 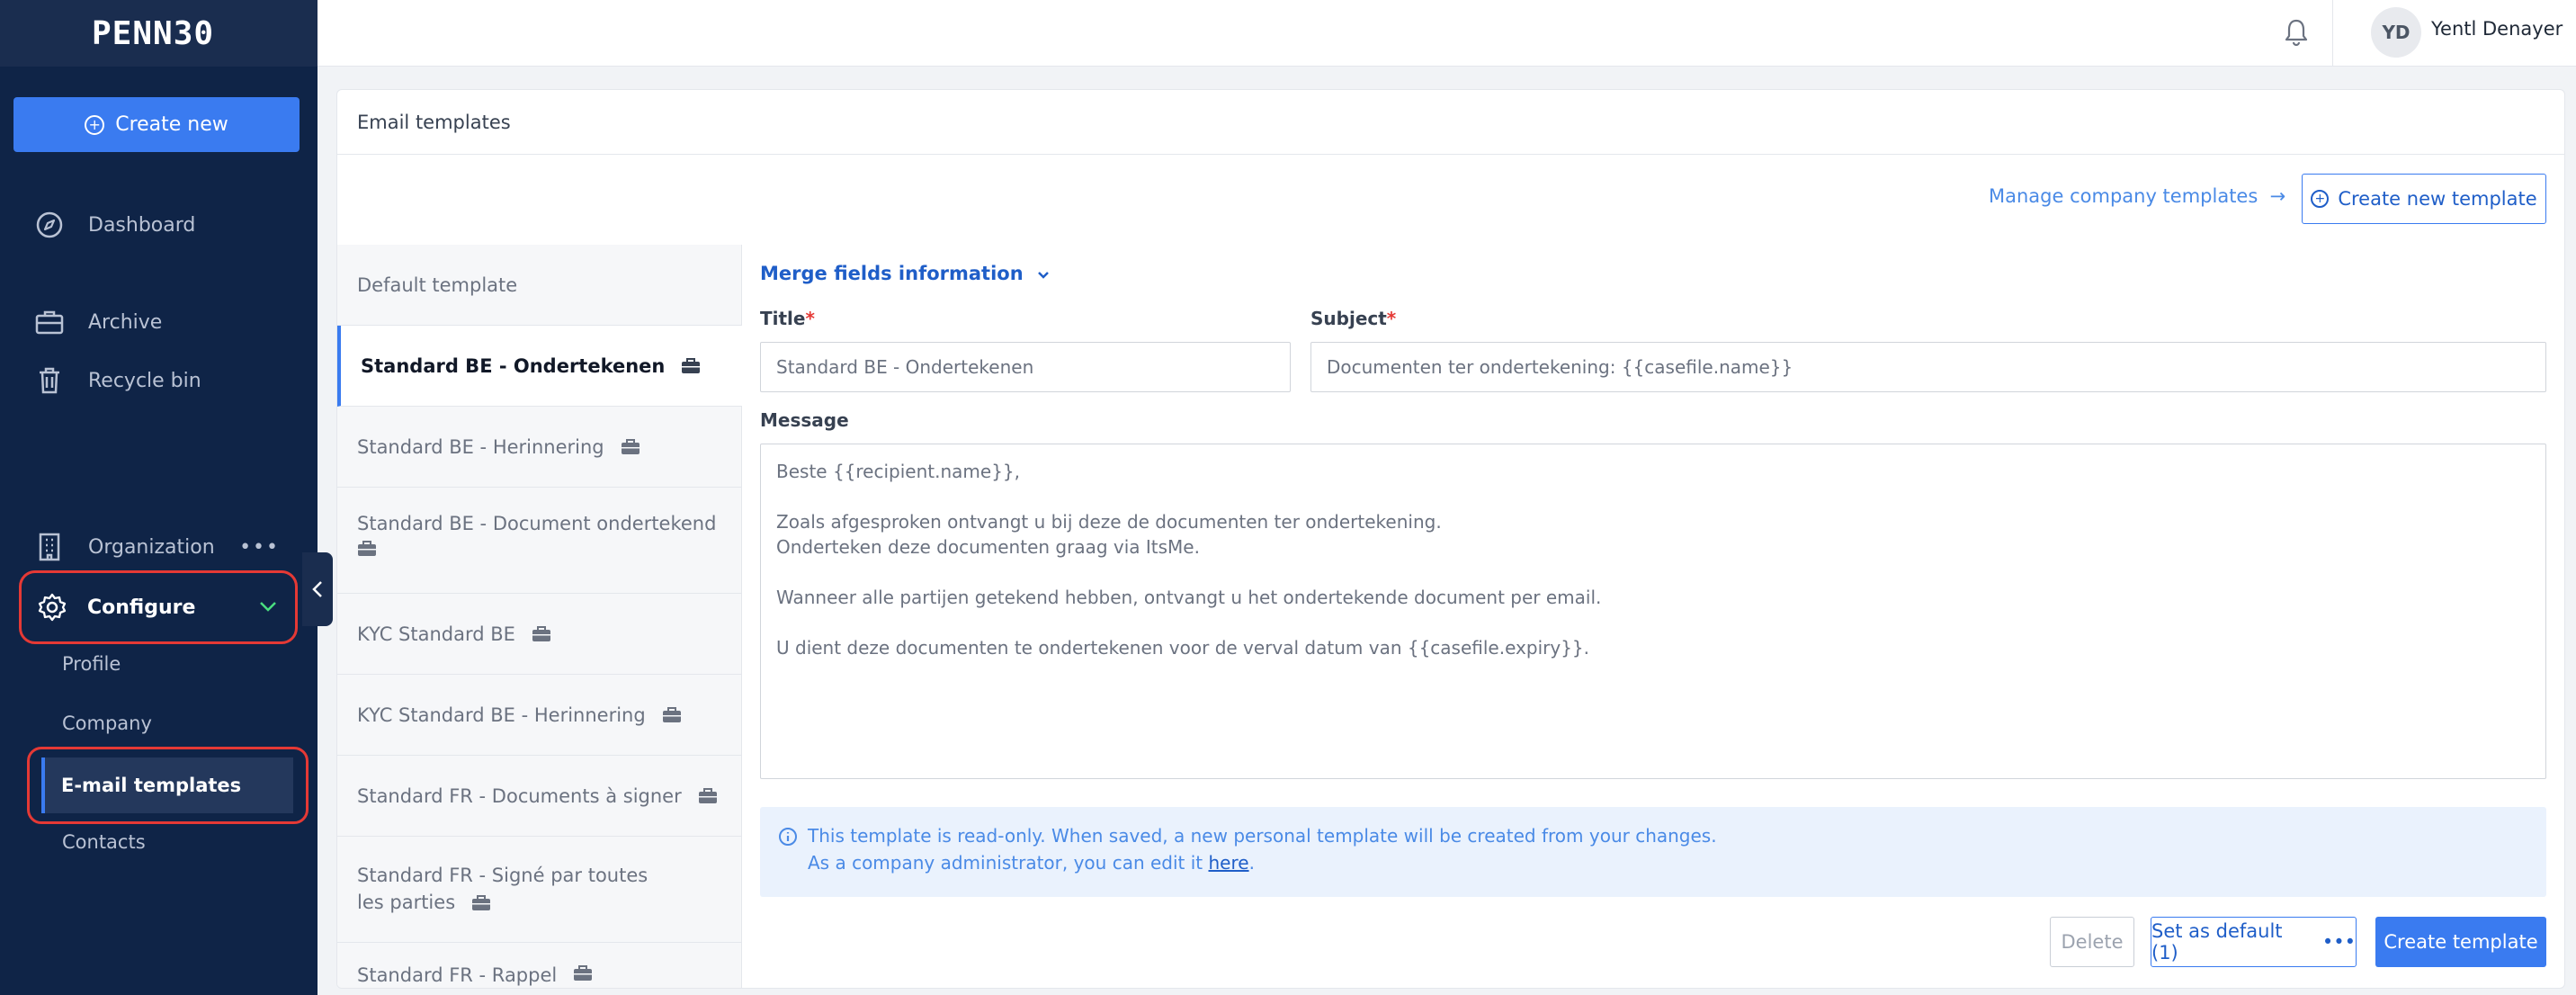 What do you see at coordinates (501, 715) in the screenshot?
I see `template-item-label: KYC Standard BE - Herinnering` at bounding box center [501, 715].